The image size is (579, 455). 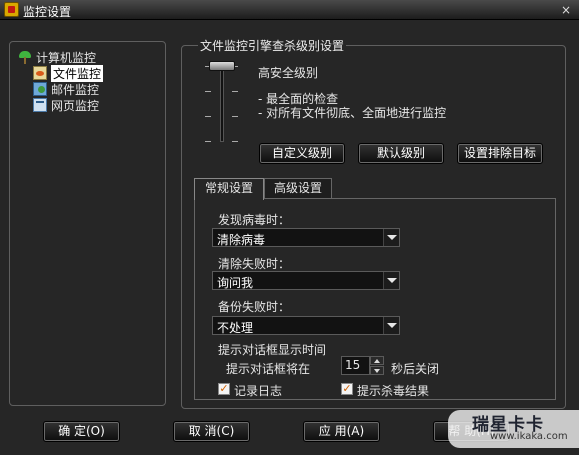 What do you see at coordinates (254, 220) in the screenshot?
I see `virus-found-label: 发现病毒时：` at bounding box center [254, 220].